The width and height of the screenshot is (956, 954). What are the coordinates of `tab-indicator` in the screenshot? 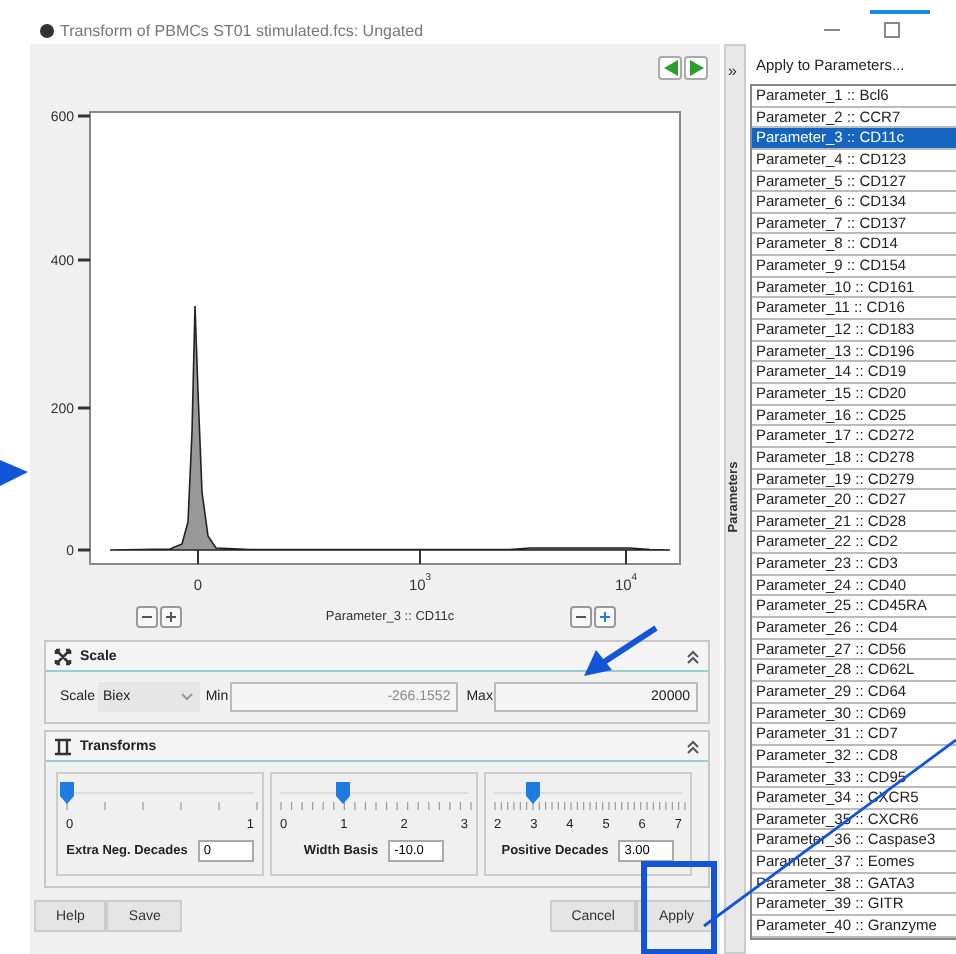 It's located at (900, 12).